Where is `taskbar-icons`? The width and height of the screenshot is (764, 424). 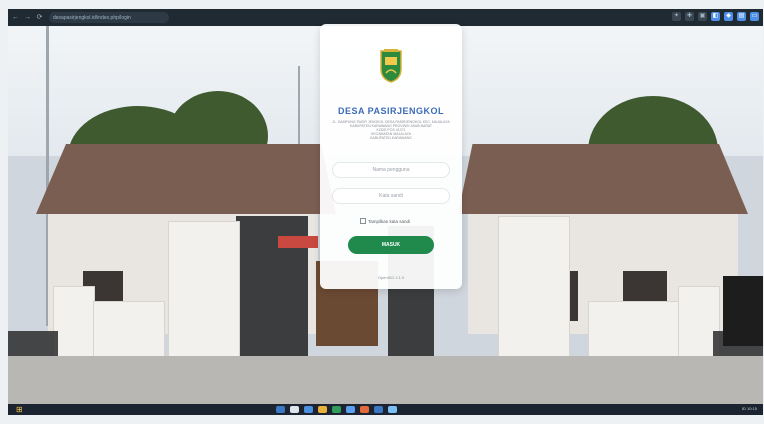
taskbar-icons is located at coordinates (336, 409).